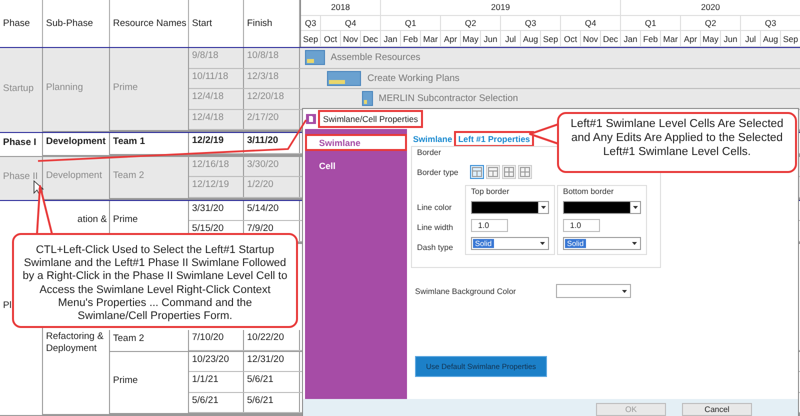  What do you see at coordinates (208, 118) in the screenshot?
I see `start-date: 12/4/18` at bounding box center [208, 118].